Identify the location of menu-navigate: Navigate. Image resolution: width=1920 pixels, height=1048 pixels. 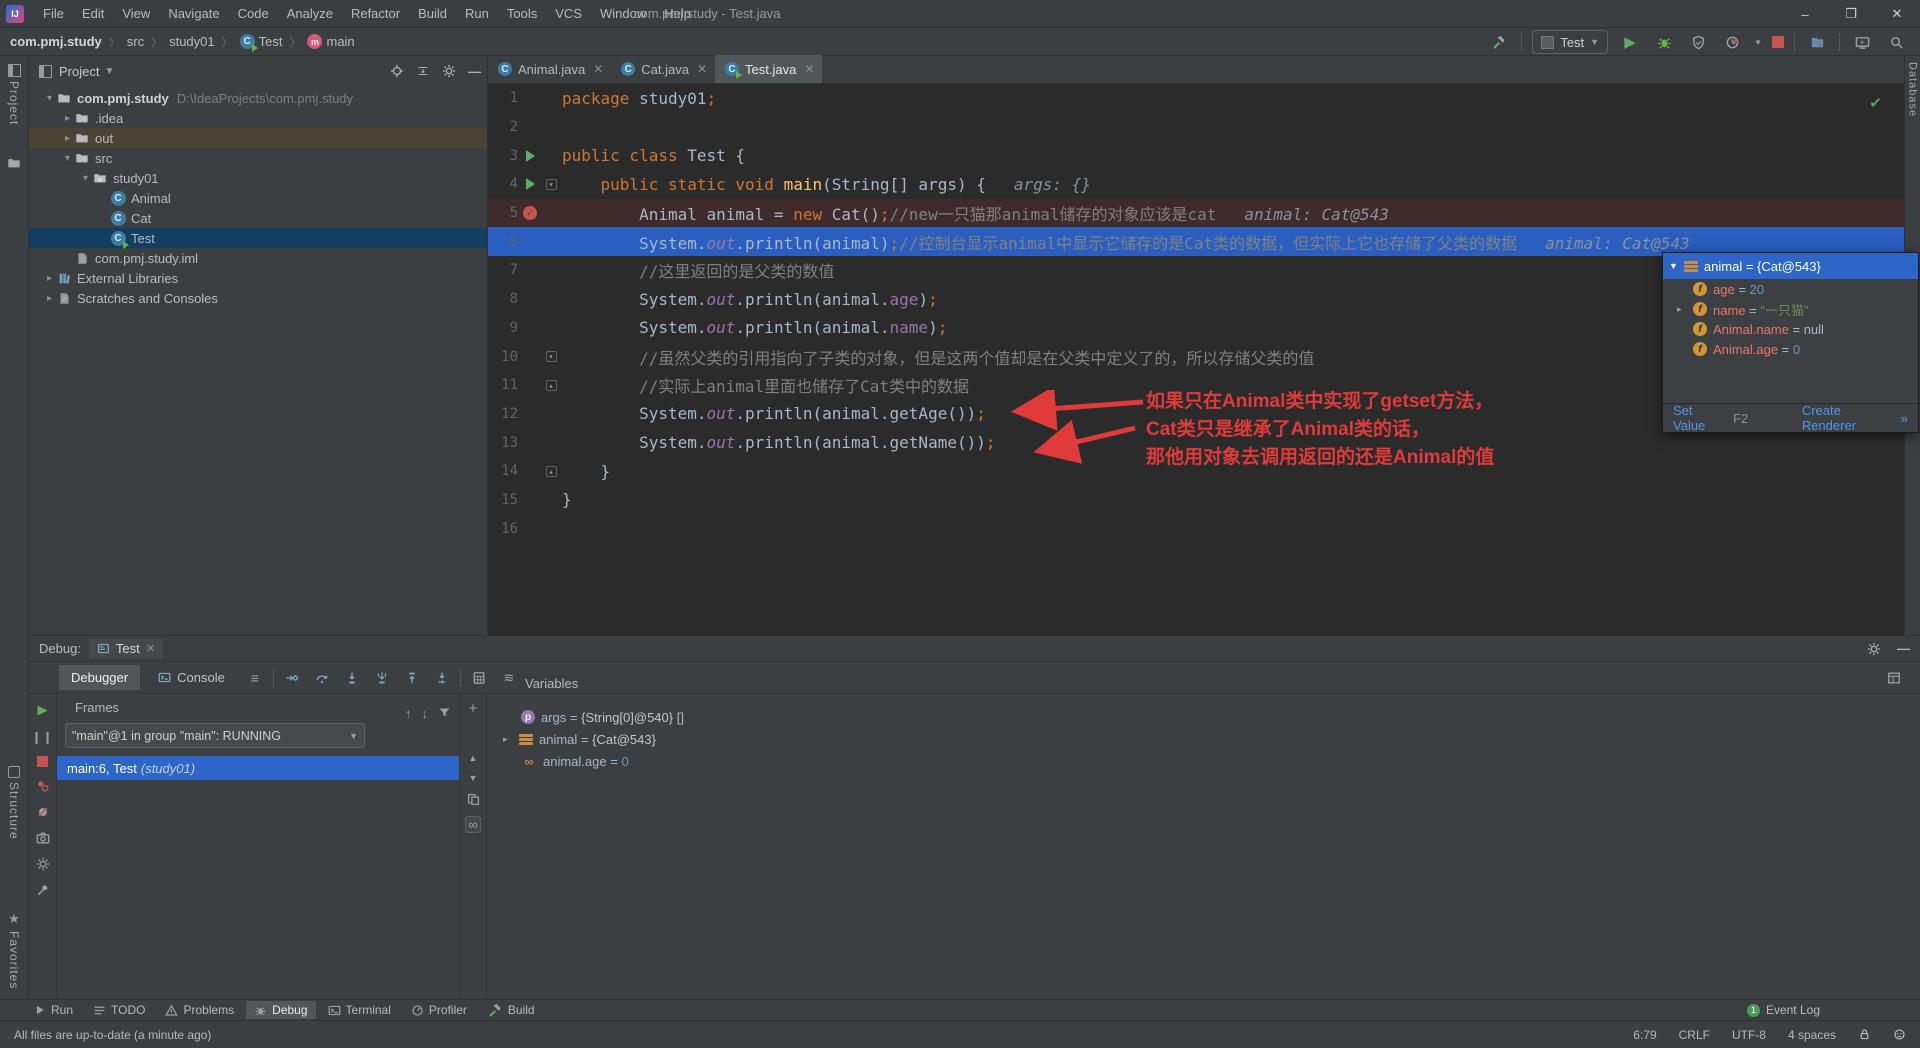
(193, 13).